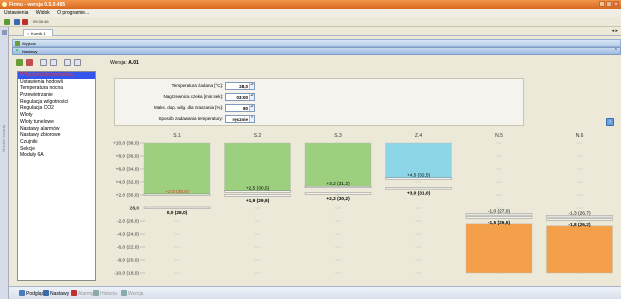 Image resolution: width=621 pixels, height=299 pixels. What do you see at coordinates (17, 51) in the screenshot?
I see `tools-icon: ✕` at bounding box center [17, 51].